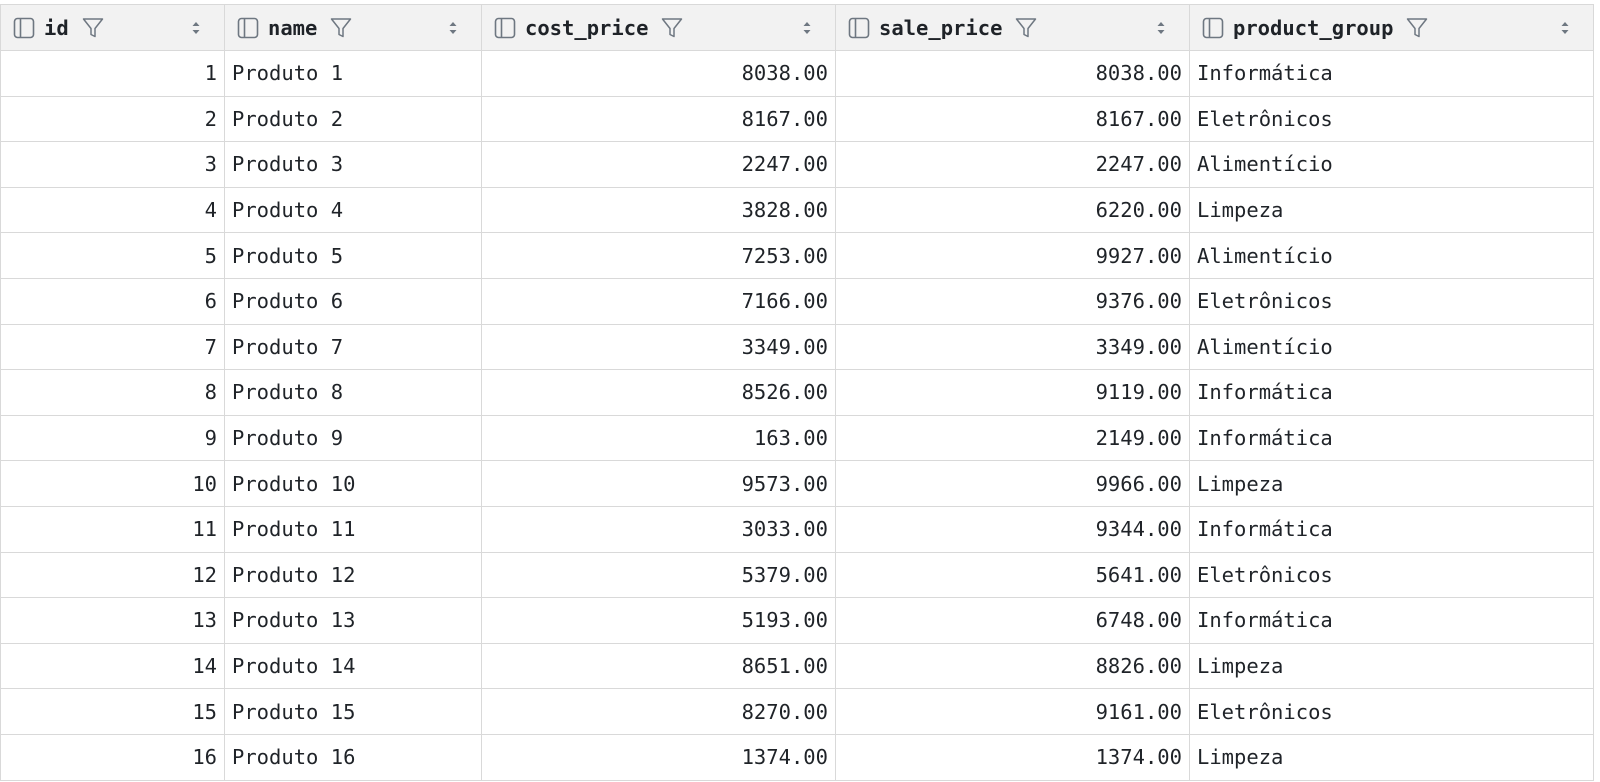 This screenshot has height=782, width=1600. I want to click on cell-id: 13, so click(113, 620).